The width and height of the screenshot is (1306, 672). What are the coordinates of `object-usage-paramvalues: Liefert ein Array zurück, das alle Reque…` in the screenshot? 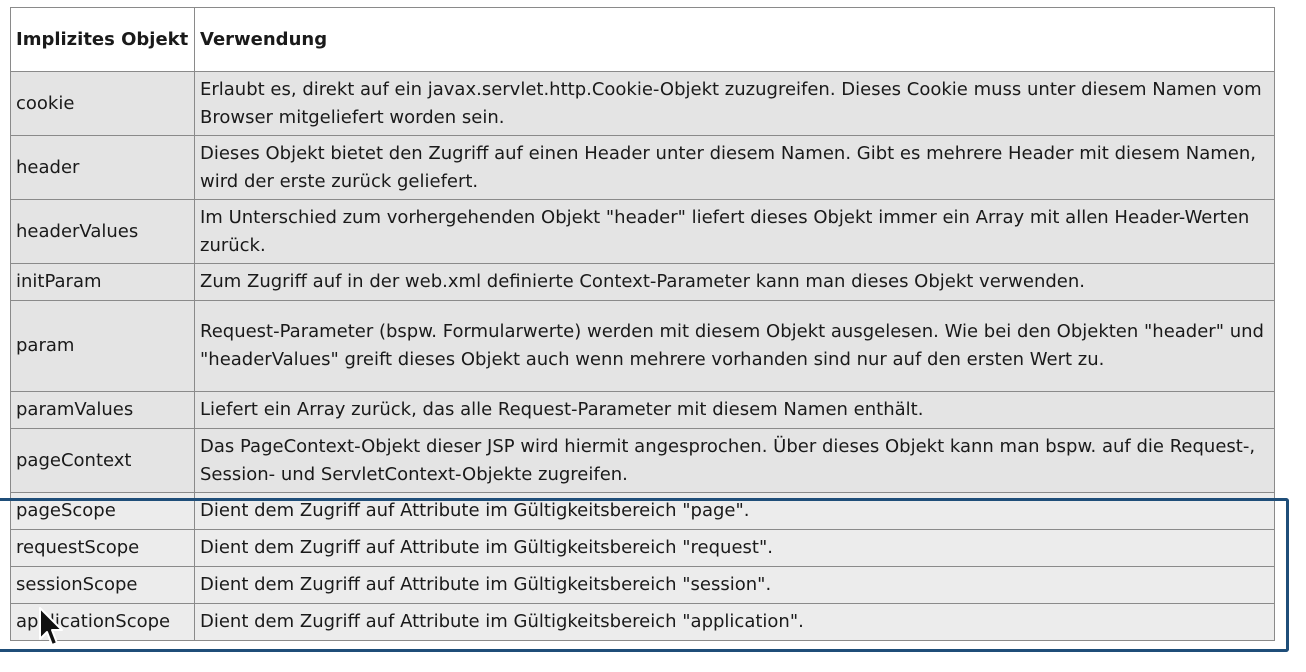 It's located at (734, 410).